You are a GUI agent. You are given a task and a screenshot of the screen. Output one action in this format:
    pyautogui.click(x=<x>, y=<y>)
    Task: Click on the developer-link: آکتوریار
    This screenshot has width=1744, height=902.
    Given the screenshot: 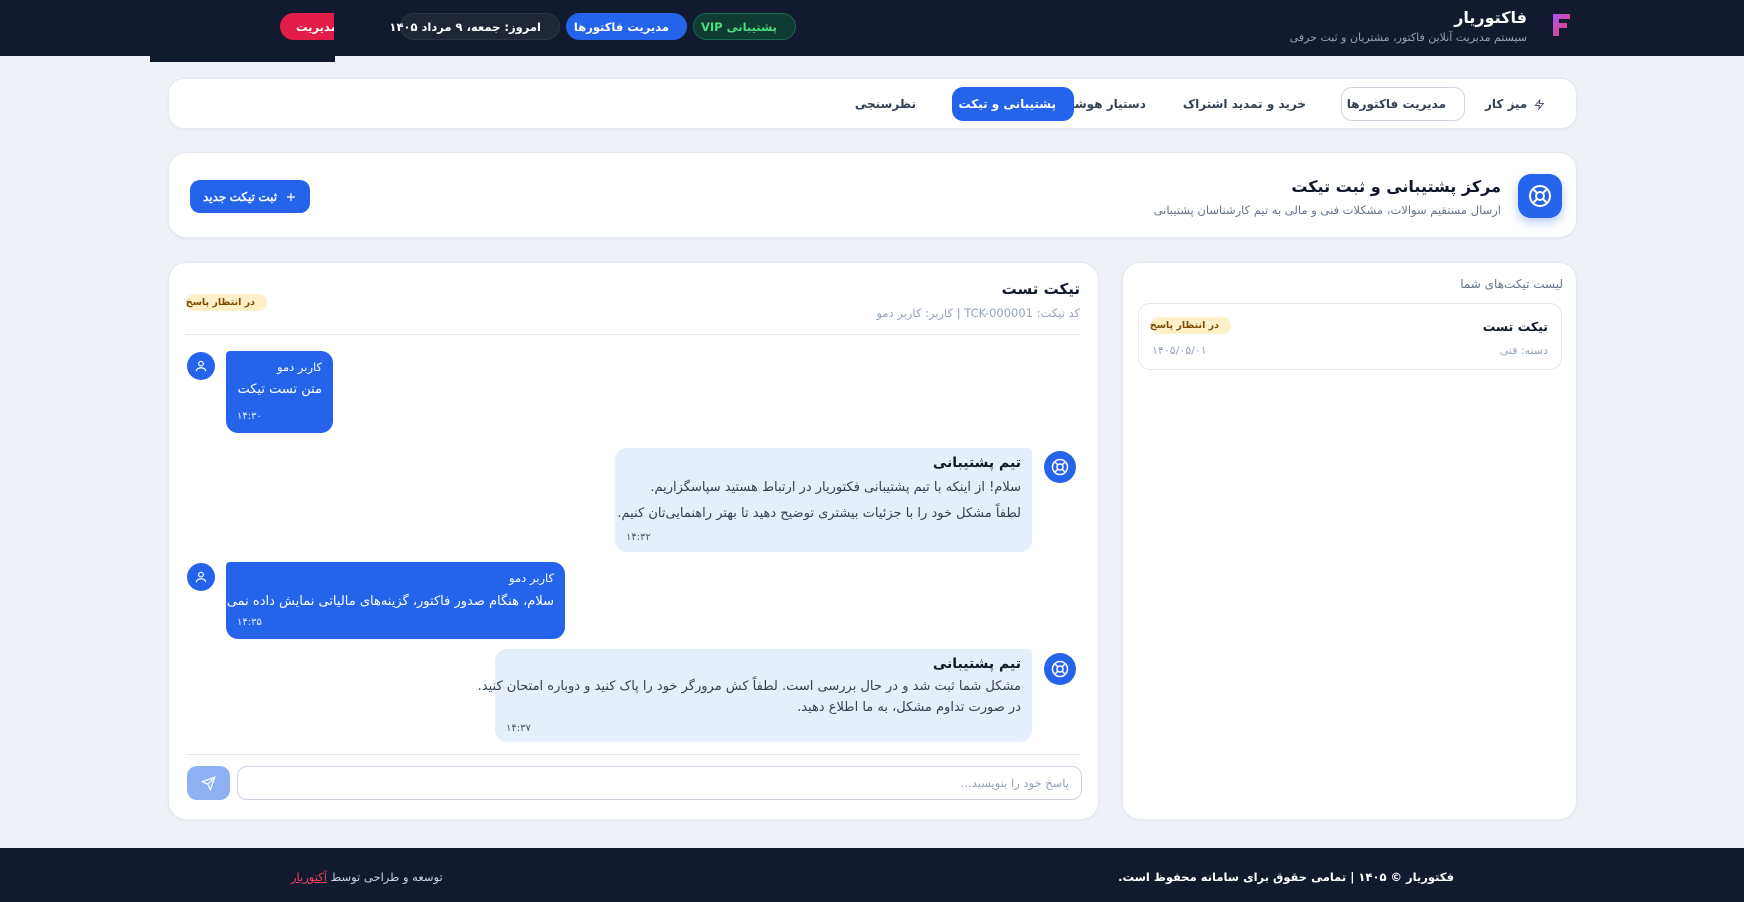 What is the action you would take?
    pyautogui.click(x=309, y=877)
    